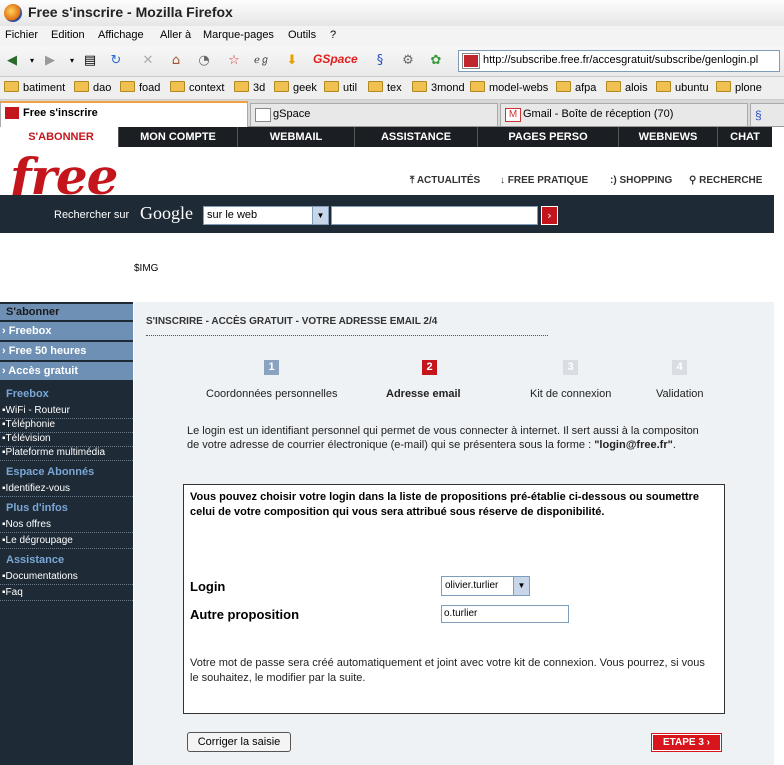  I want to click on tab-gspace: gSpace, so click(374, 114).